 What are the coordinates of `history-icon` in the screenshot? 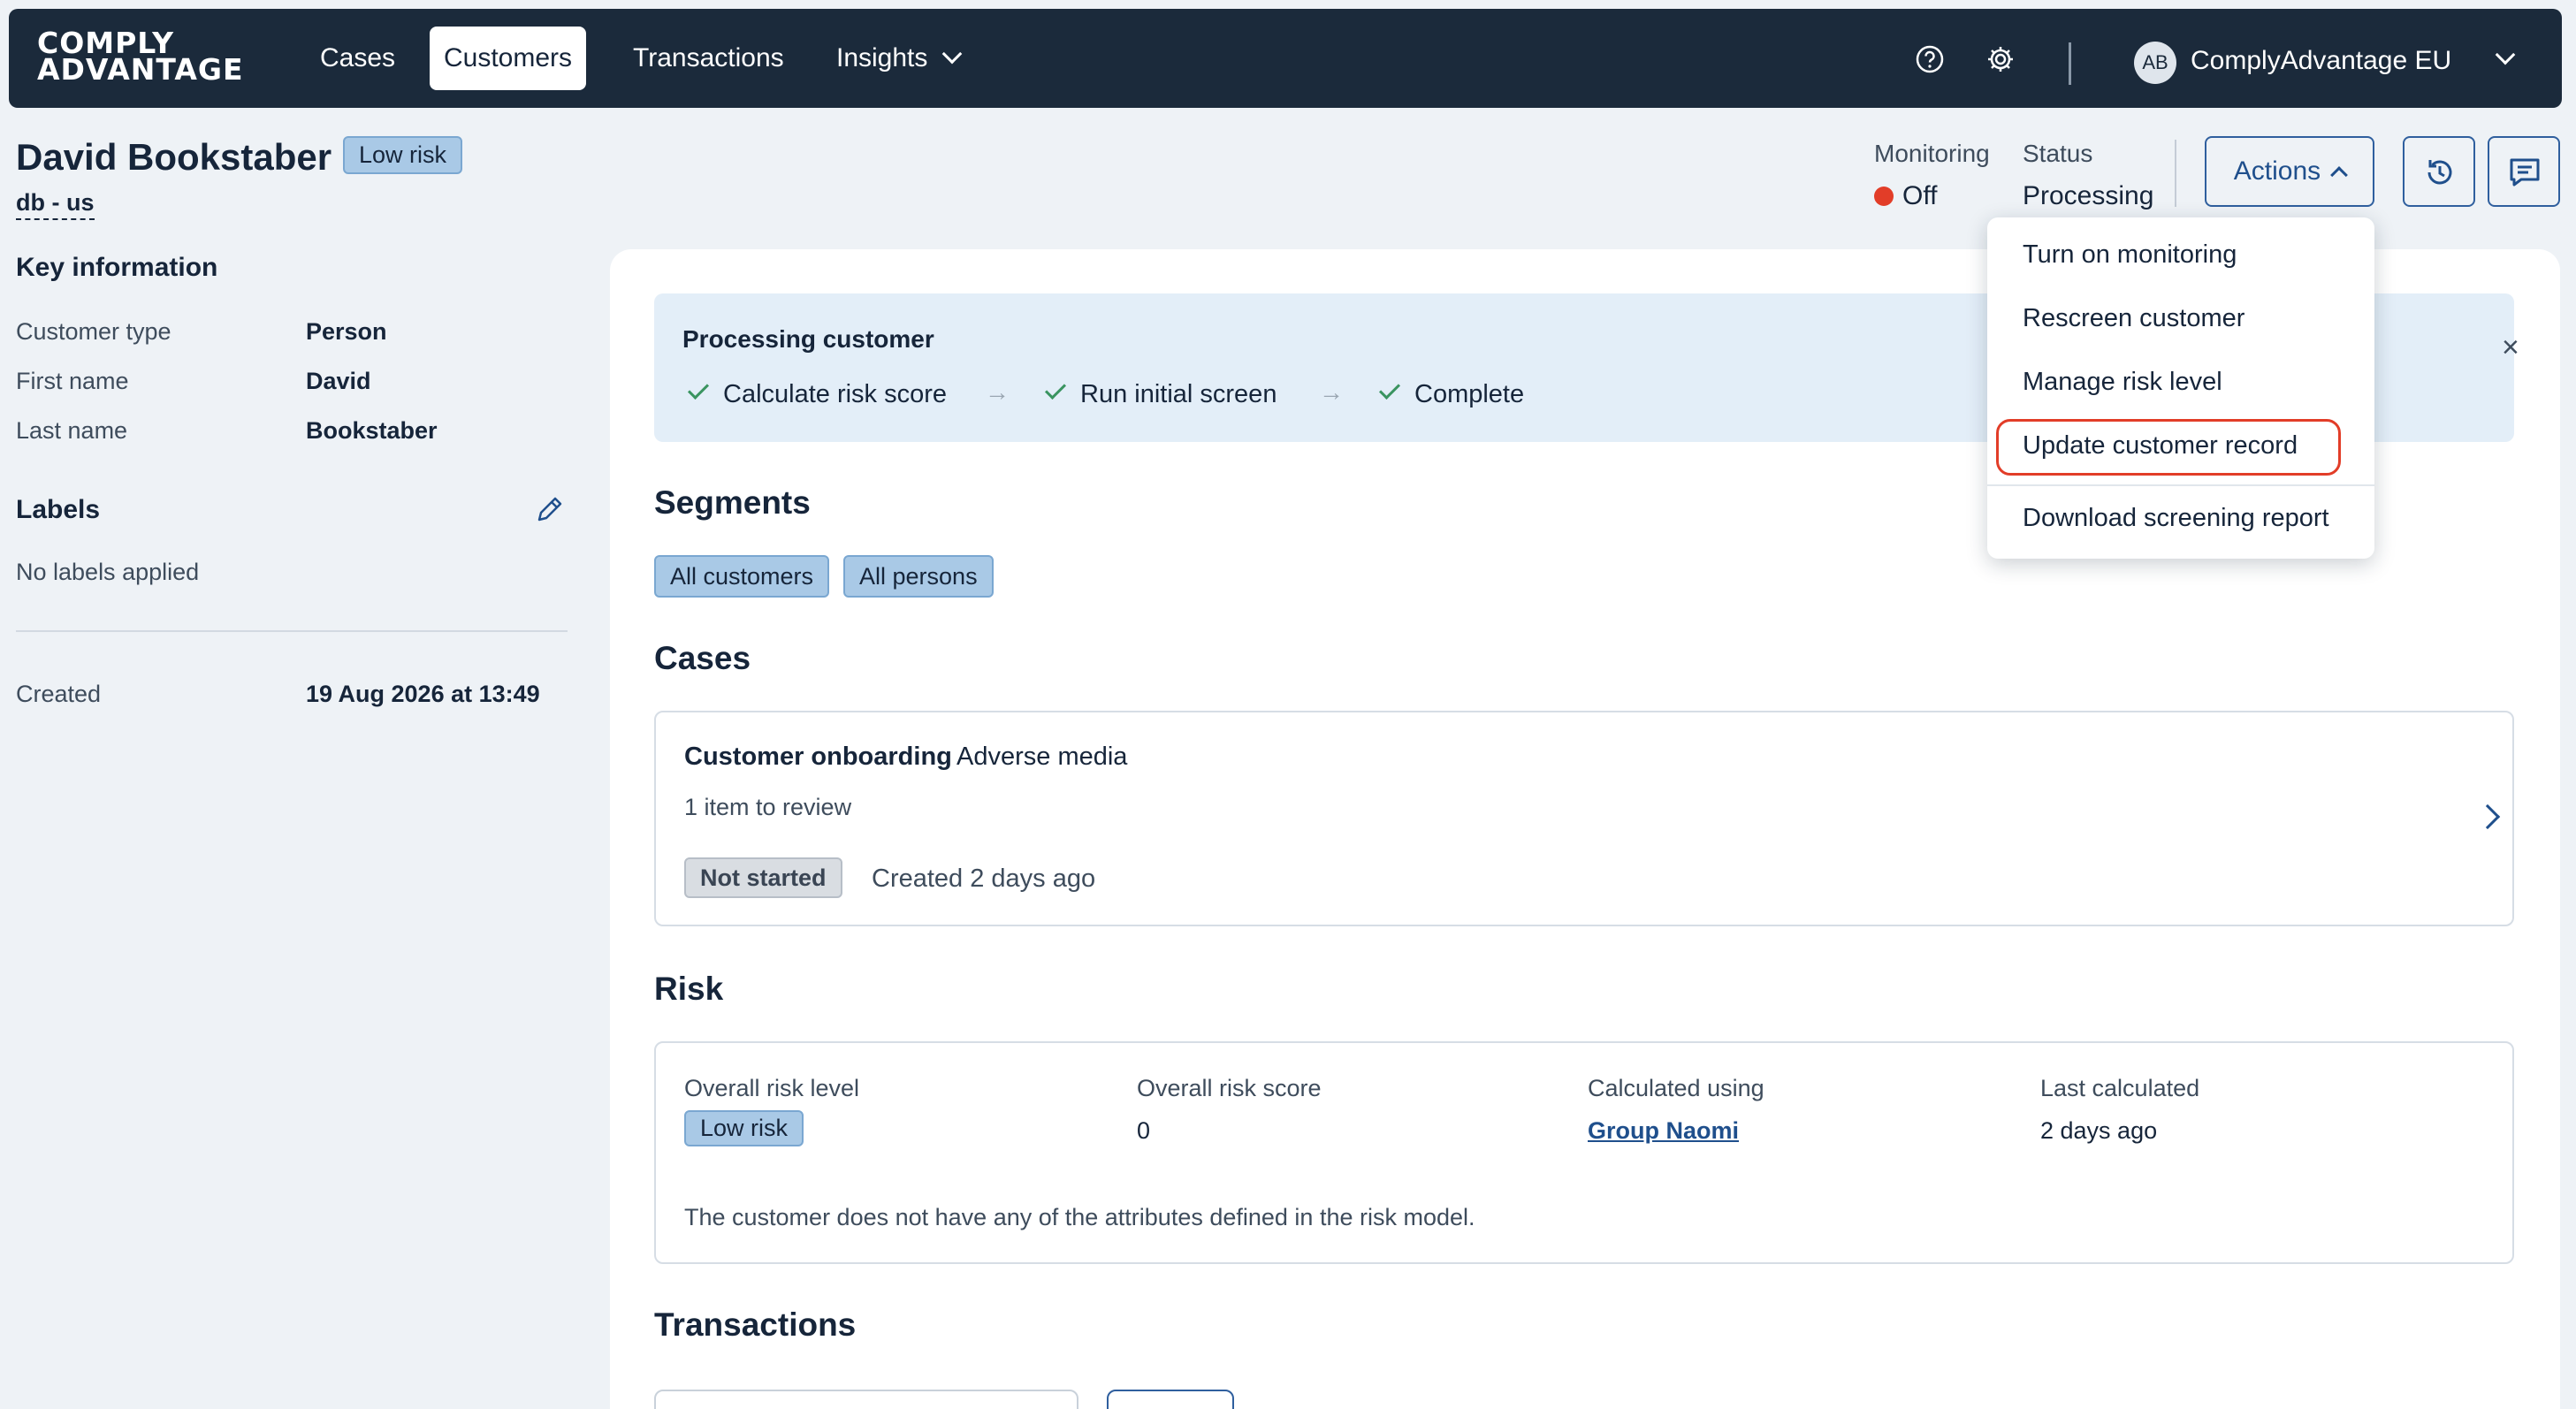 It's located at (2439, 172).